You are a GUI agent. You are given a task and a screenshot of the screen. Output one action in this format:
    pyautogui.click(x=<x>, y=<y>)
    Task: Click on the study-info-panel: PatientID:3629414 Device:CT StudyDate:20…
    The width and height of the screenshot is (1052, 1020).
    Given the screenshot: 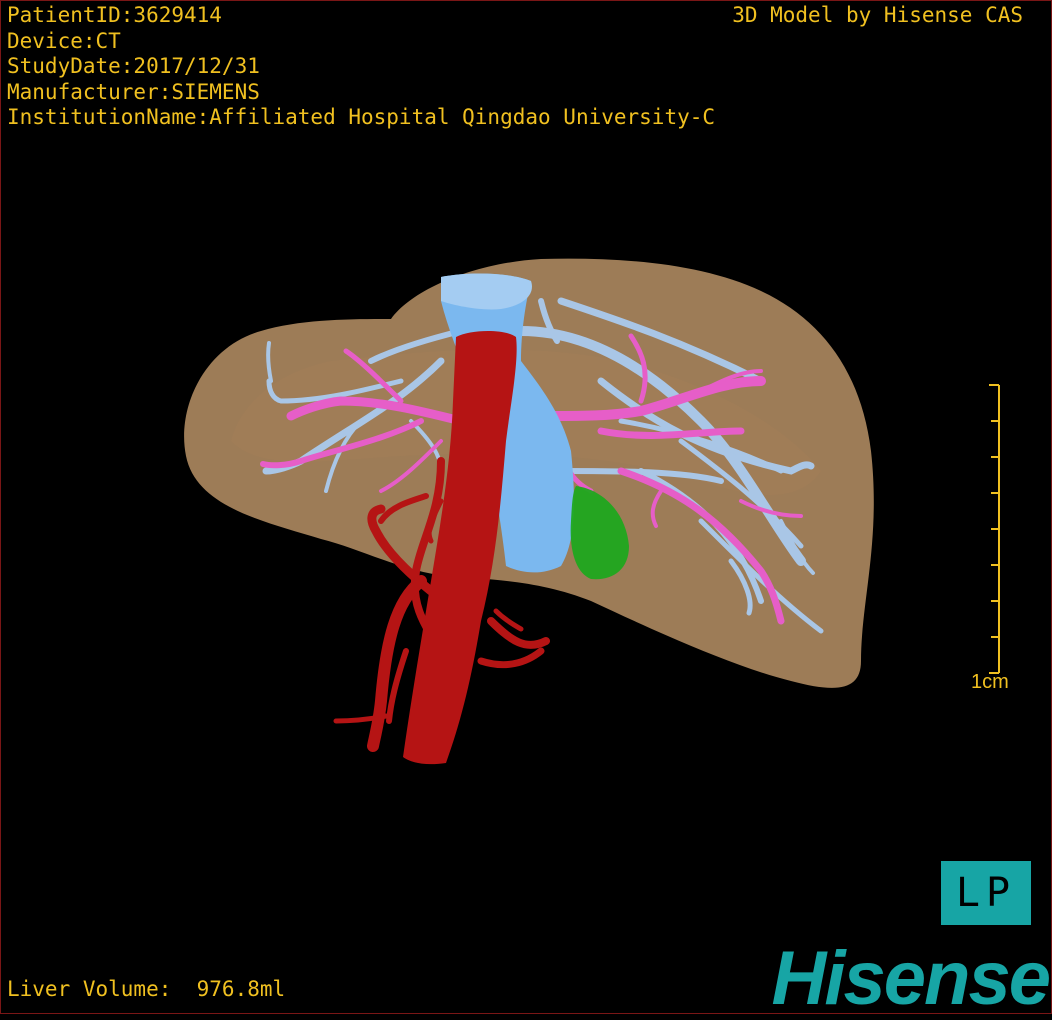 What is the action you would take?
    pyautogui.click(x=361, y=67)
    